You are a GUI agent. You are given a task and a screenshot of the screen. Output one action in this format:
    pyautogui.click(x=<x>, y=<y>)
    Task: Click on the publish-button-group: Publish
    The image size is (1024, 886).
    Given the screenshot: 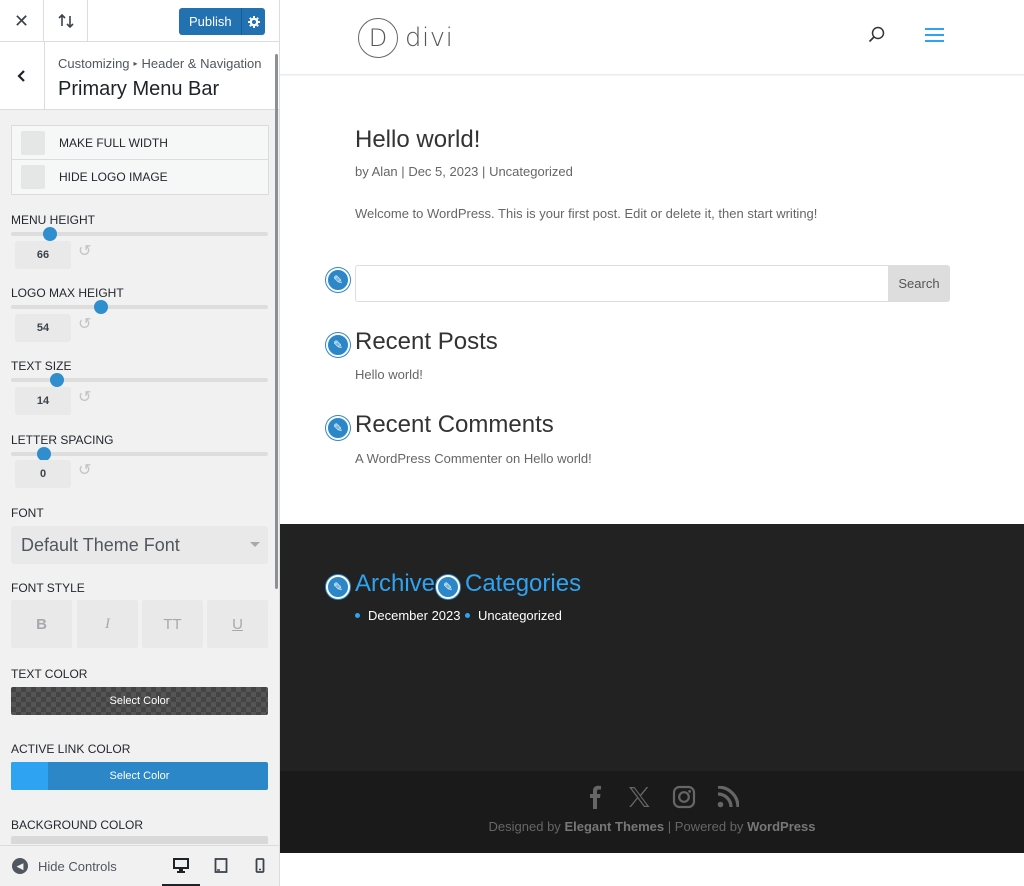 What is the action you would take?
    pyautogui.click(x=222, y=21)
    